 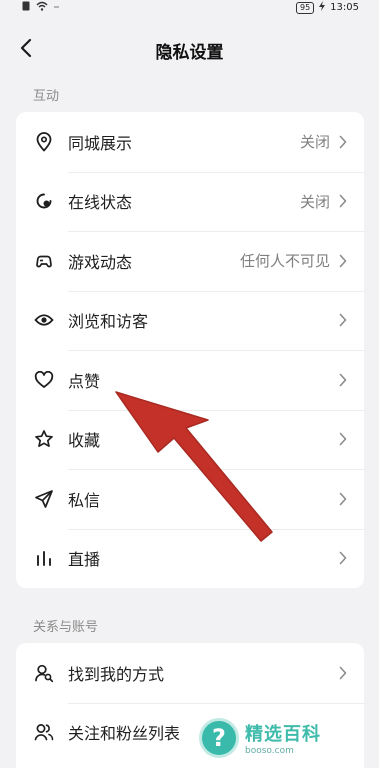 What do you see at coordinates (284, 261) in the screenshot?
I see `row-value: 任何人不可见` at bounding box center [284, 261].